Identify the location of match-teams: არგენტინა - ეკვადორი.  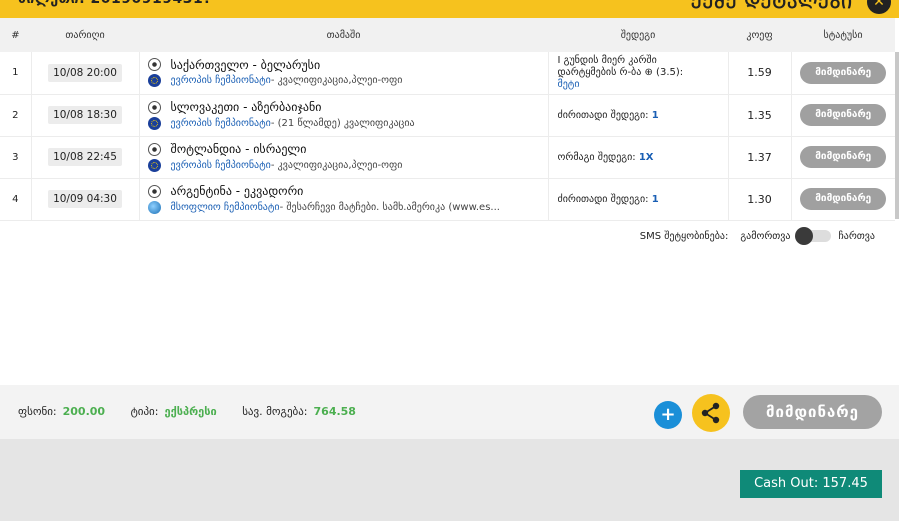
(237, 191).